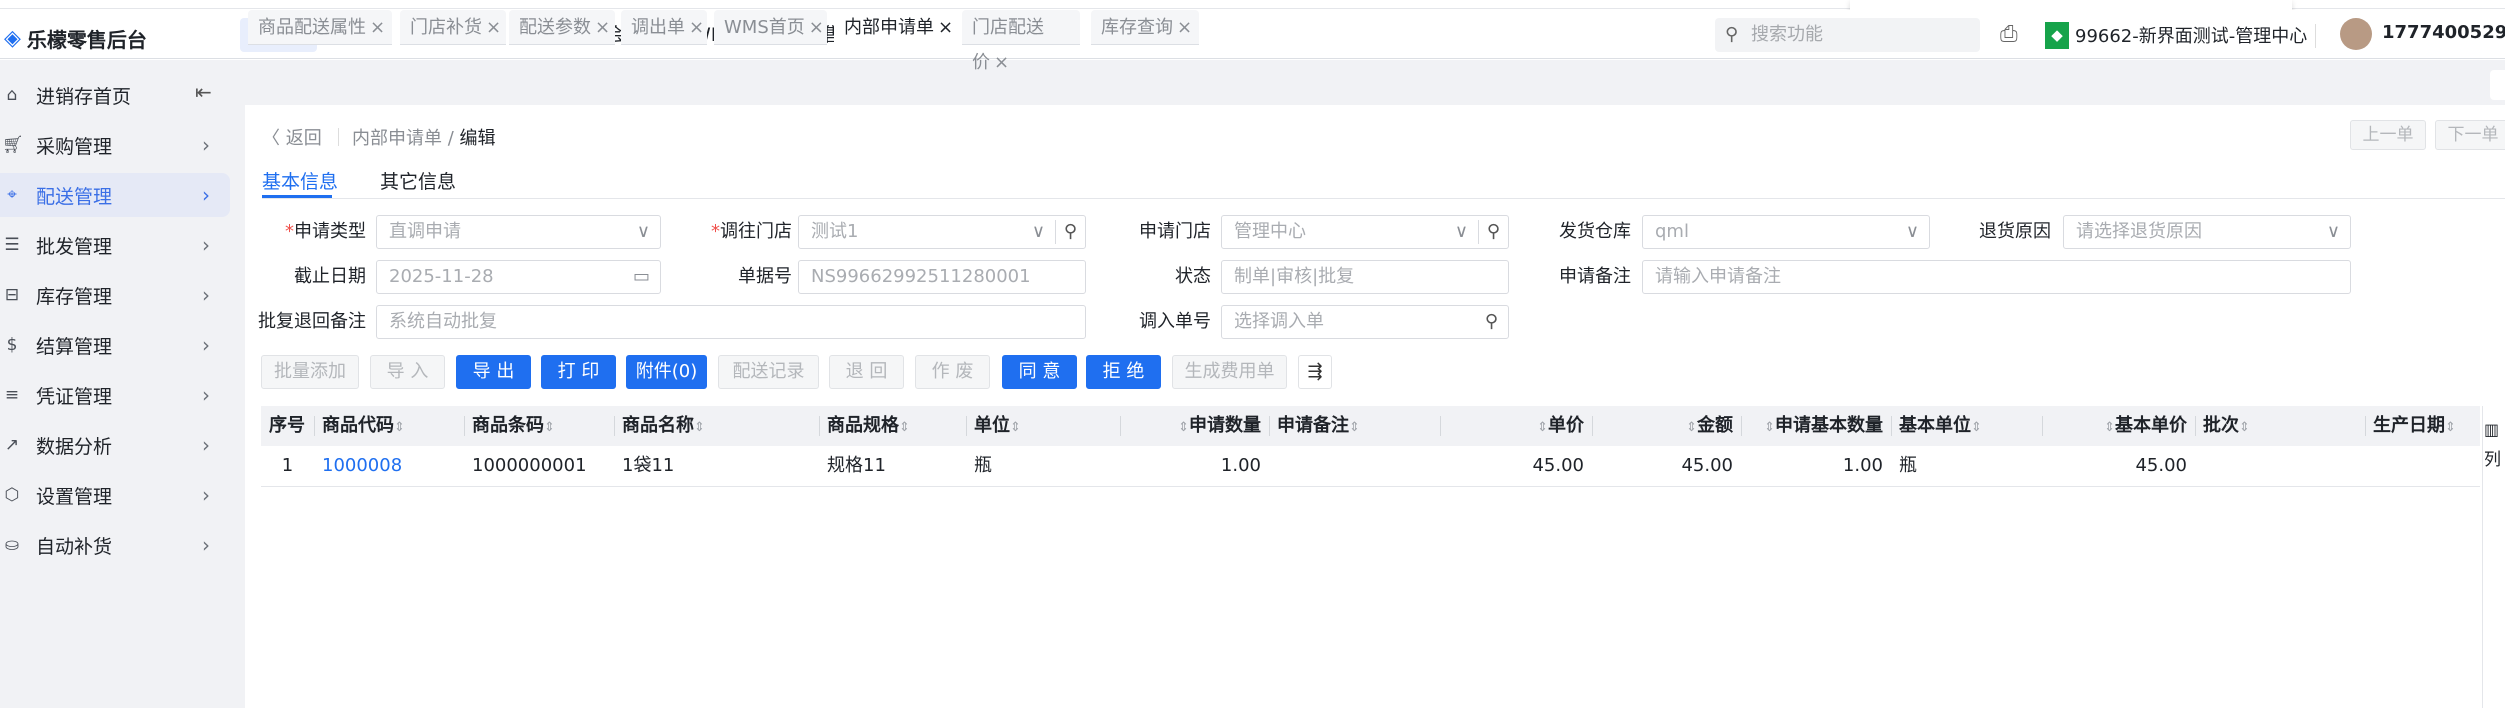  Describe the element at coordinates (1370, 486) in the screenshot. I see `row-divider` at that location.